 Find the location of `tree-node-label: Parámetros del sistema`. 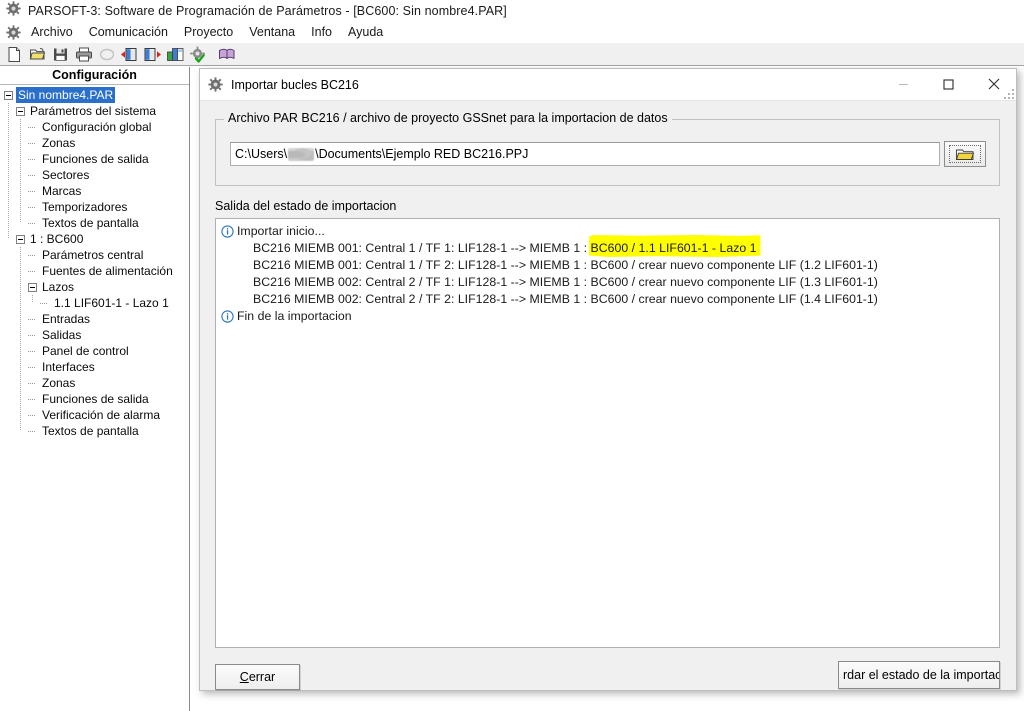

tree-node-label: Parámetros del sistema is located at coordinates (93, 111).